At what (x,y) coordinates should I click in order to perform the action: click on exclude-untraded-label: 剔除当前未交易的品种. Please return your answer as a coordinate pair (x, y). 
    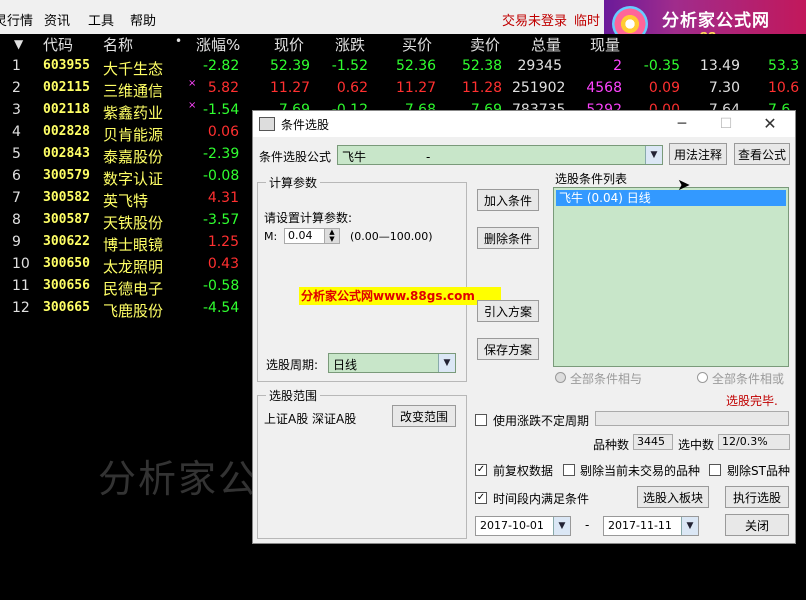
    Looking at the image, I should click on (640, 471).